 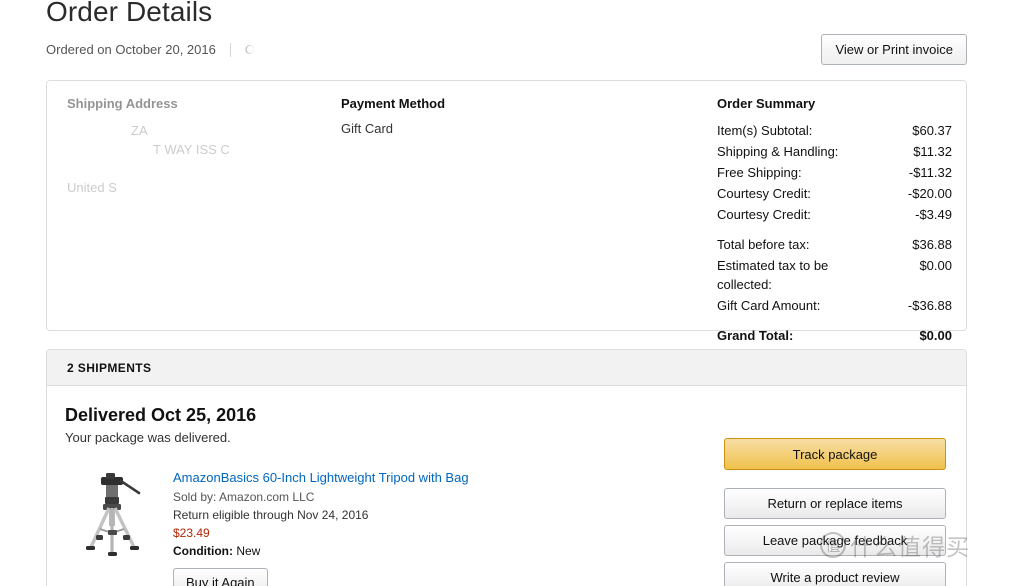 What do you see at coordinates (248, 551) in the screenshot?
I see `condition-value: New` at bounding box center [248, 551].